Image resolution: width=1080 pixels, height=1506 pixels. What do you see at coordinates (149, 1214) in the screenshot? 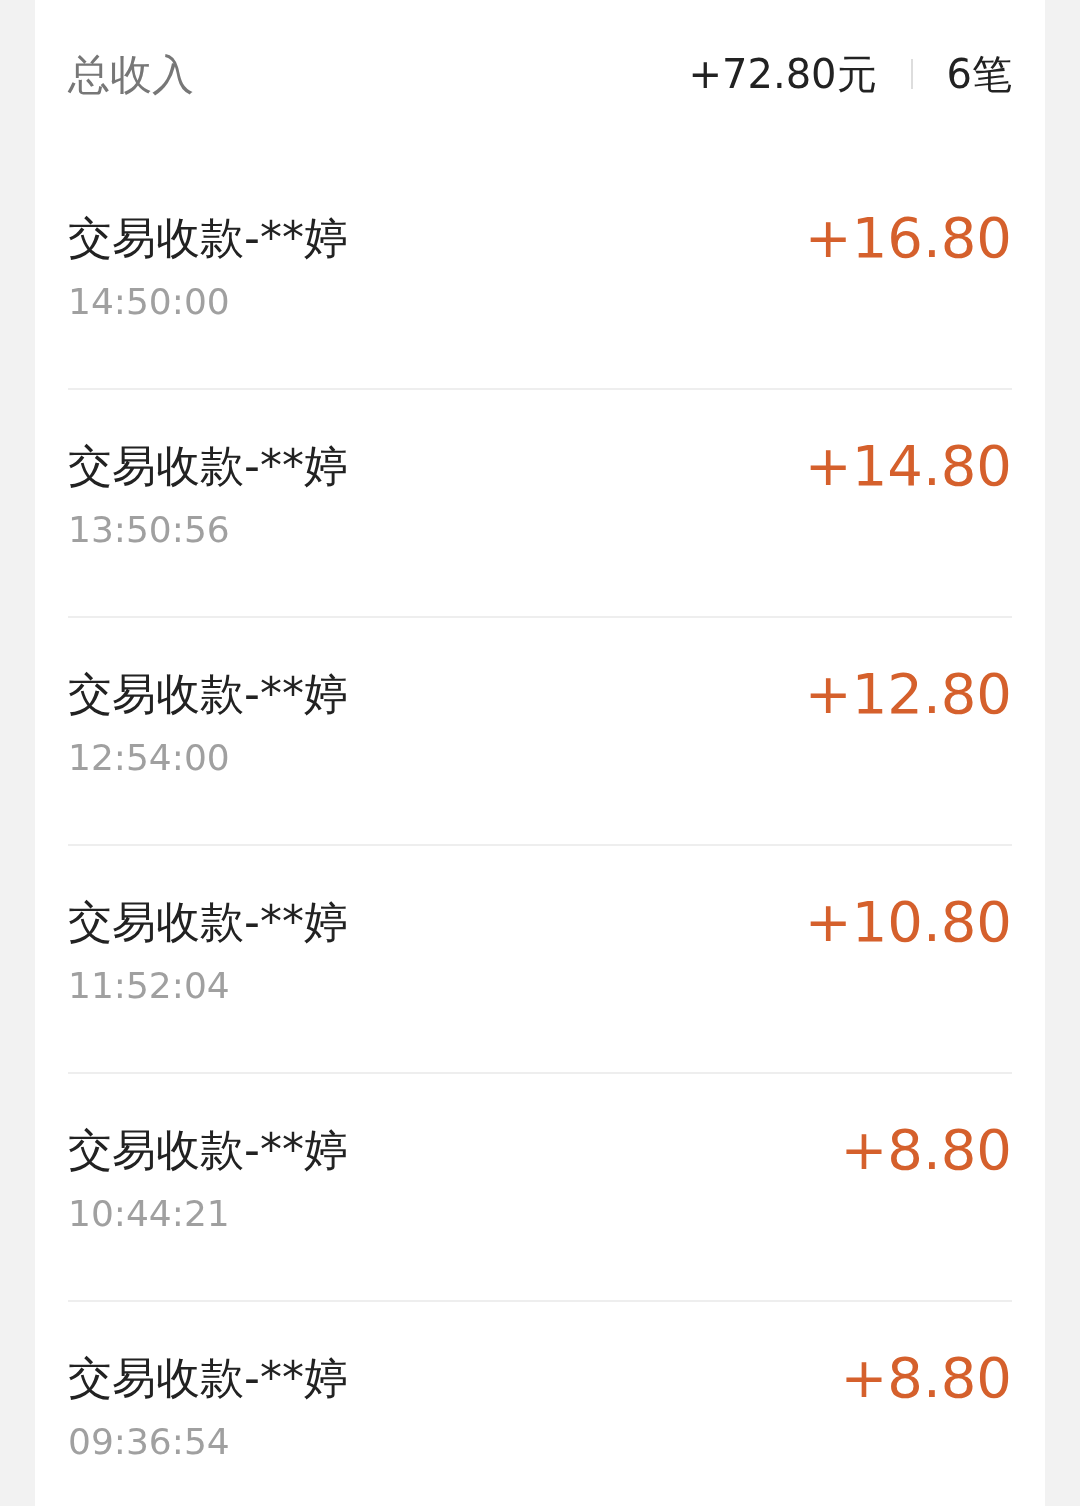
I see `transaction-time: 10:44:21` at bounding box center [149, 1214].